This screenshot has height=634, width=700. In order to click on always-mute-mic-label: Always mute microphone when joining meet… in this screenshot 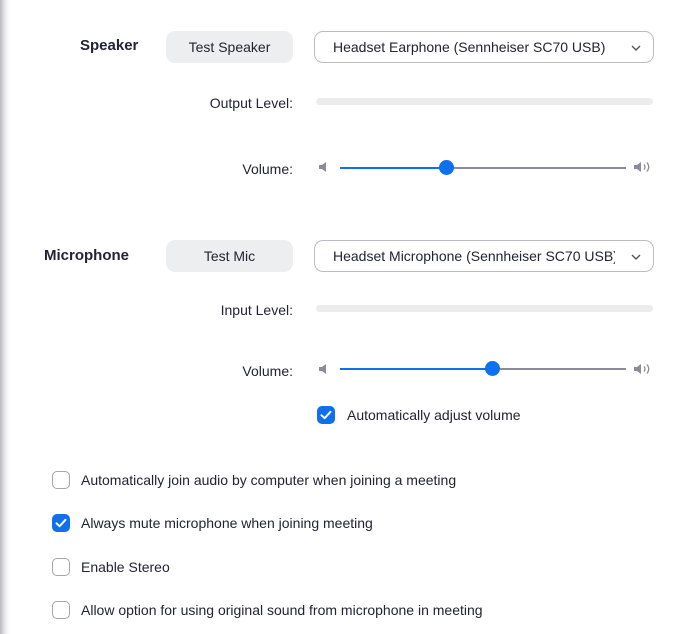, I will do `click(227, 523)`.